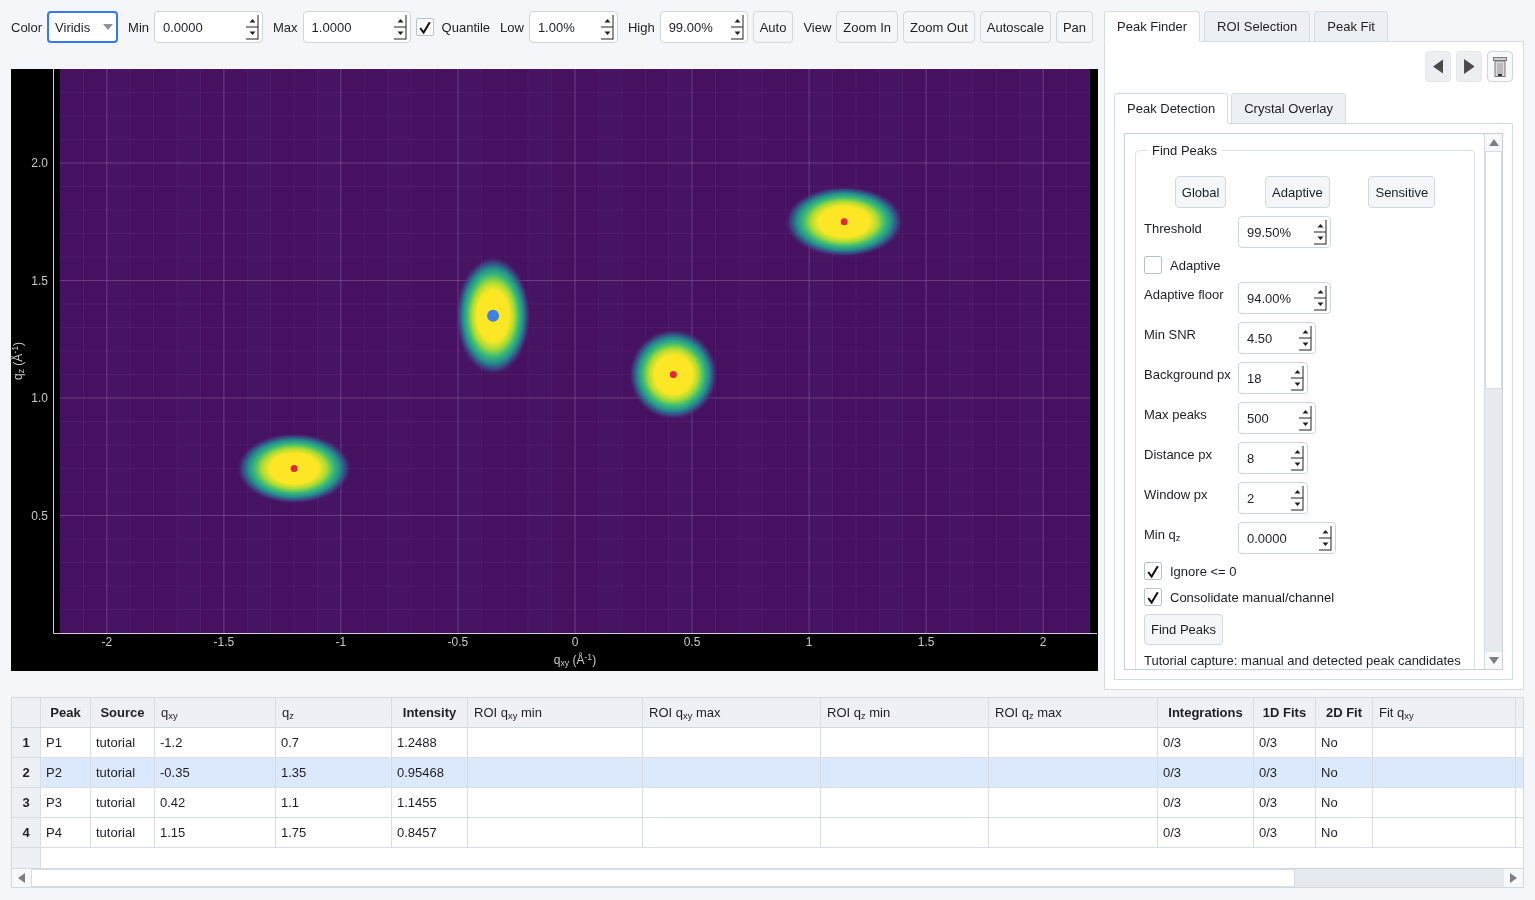 This screenshot has width=1535, height=900. What do you see at coordinates (1043, 642) in the screenshot?
I see `axis-tick-label: 2` at bounding box center [1043, 642].